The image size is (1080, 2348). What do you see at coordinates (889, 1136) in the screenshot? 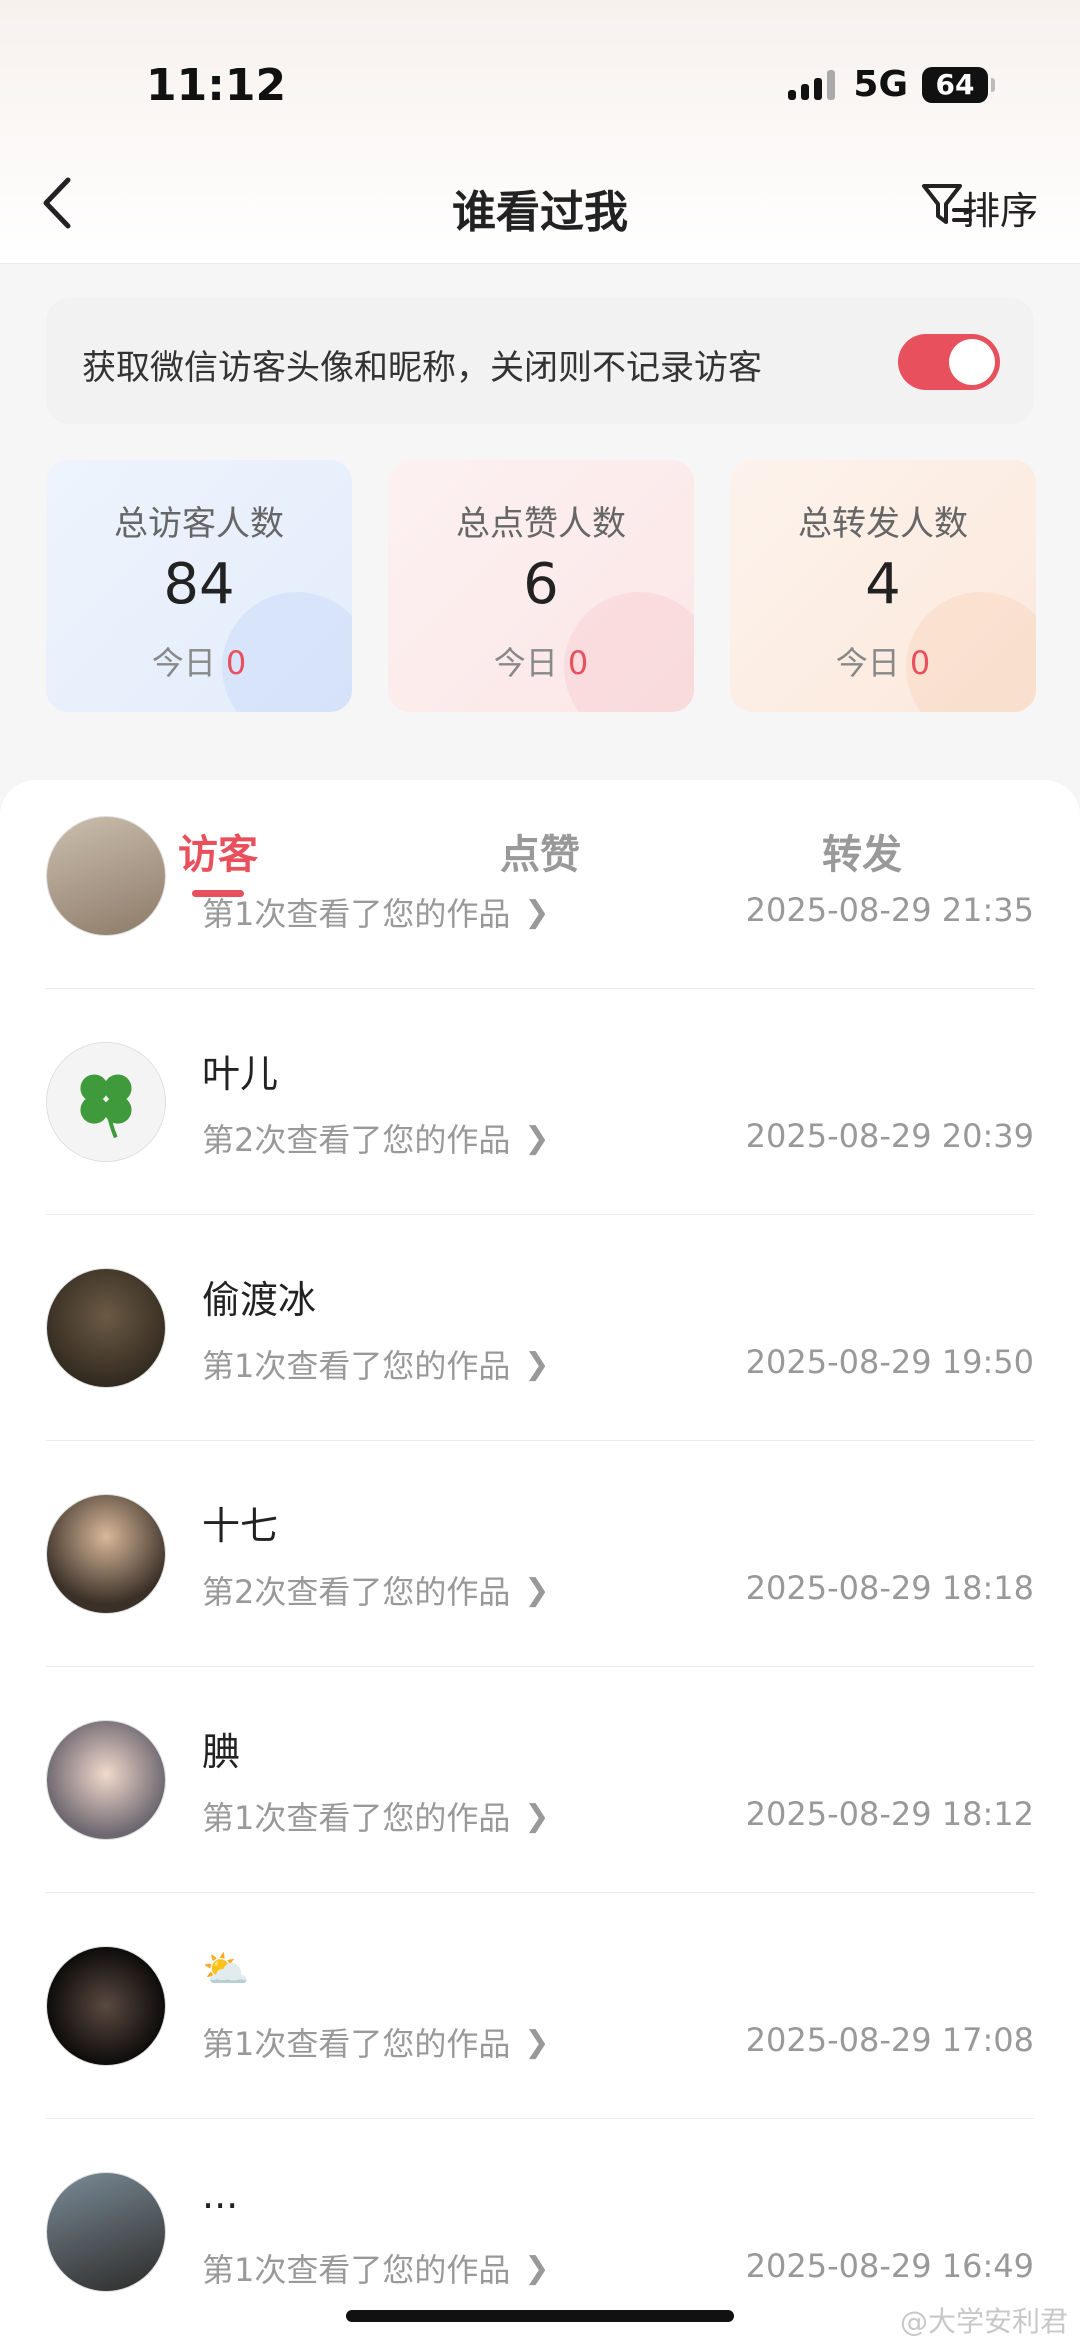
I see `visit-time: 2025-08-29 20:39` at bounding box center [889, 1136].